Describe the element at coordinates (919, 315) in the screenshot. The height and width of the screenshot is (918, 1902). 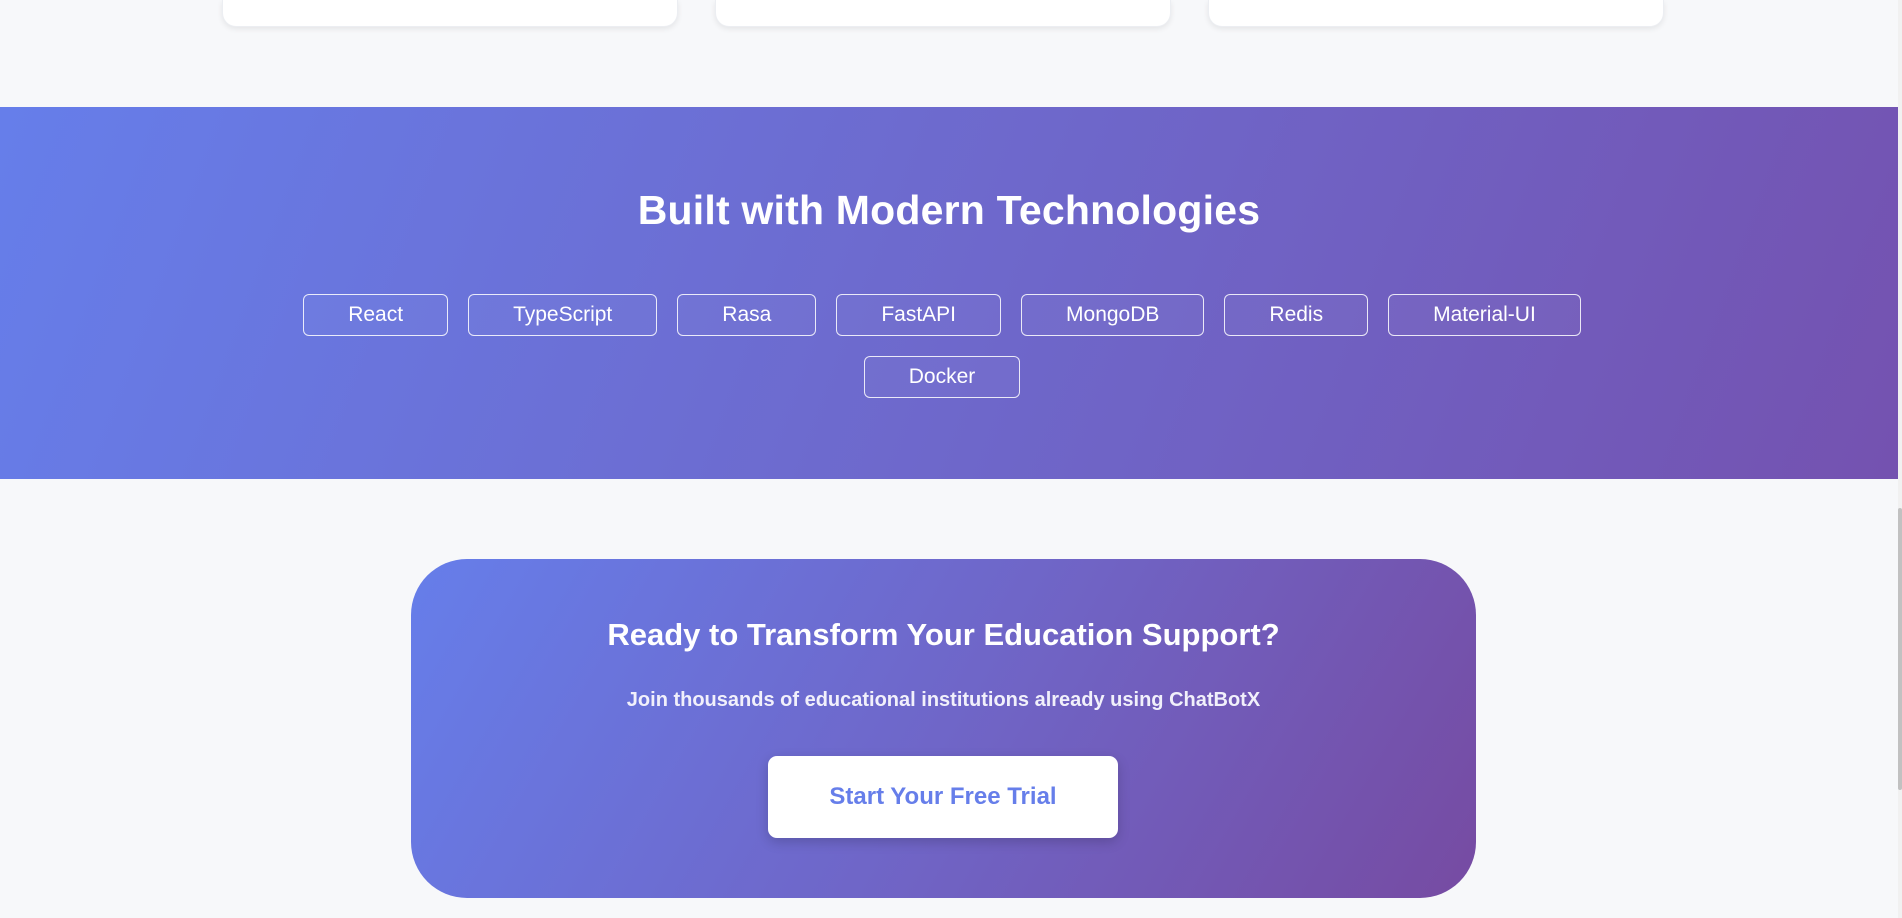
I see `tech-chip-fastapi: FastAPI` at that location.